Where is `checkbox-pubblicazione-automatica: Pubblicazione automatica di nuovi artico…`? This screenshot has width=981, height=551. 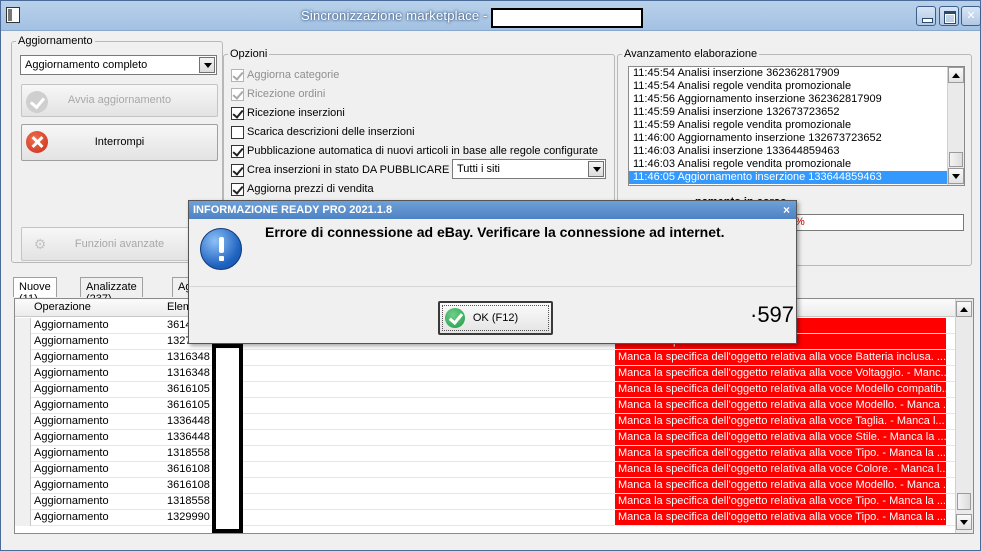 checkbox-pubblicazione-automatica: Pubblicazione automatica di nuovi artico… is located at coordinates (414, 151).